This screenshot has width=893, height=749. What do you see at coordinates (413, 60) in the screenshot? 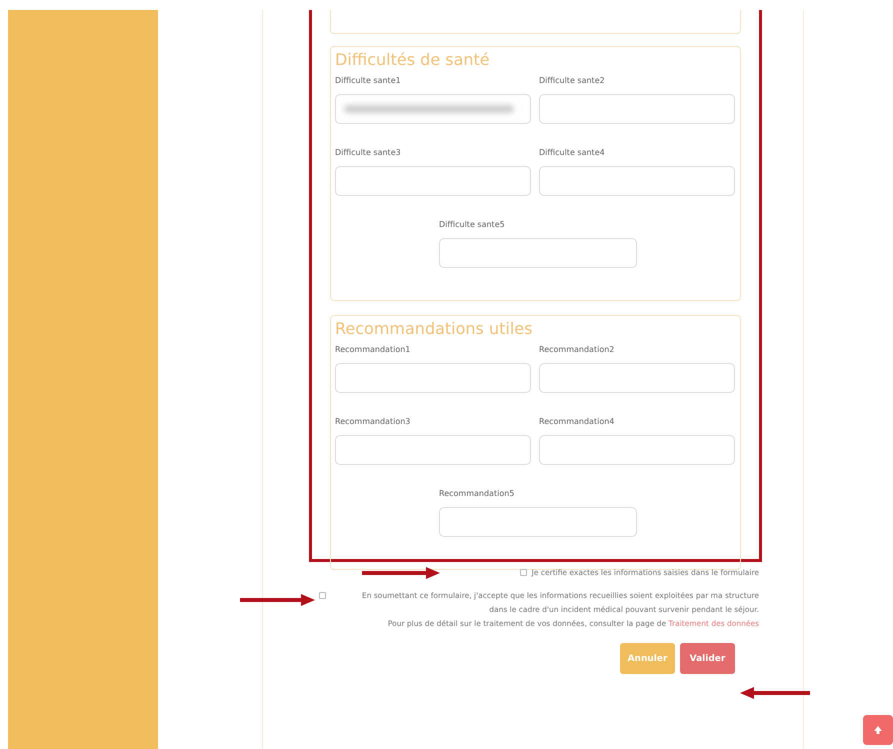
I see `fieldset-title: Difficultés de santé` at bounding box center [413, 60].